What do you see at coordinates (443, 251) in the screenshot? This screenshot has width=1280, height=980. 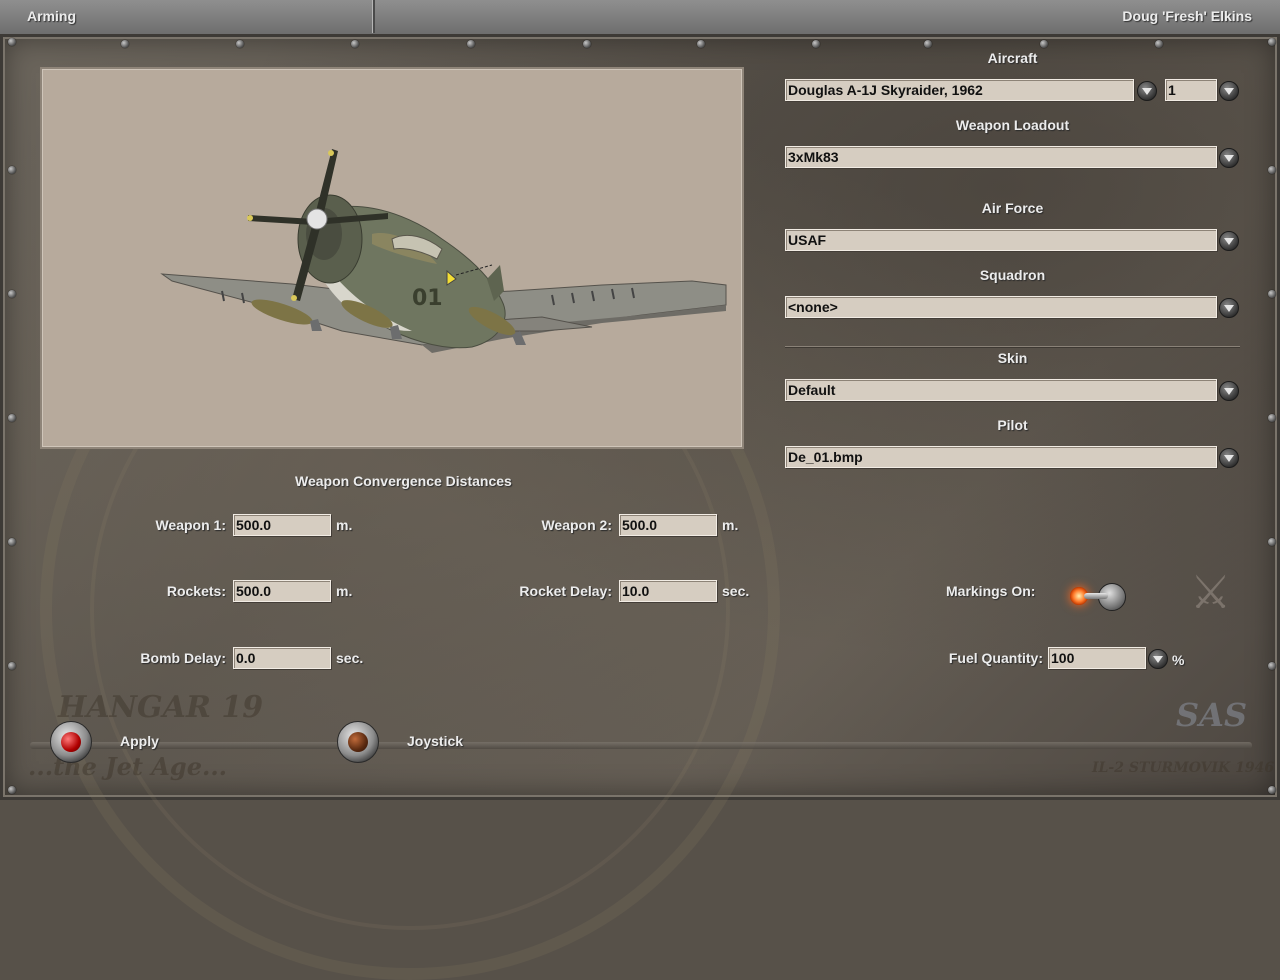 I see `aircraft-model-image: 01` at bounding box center [443, 251].